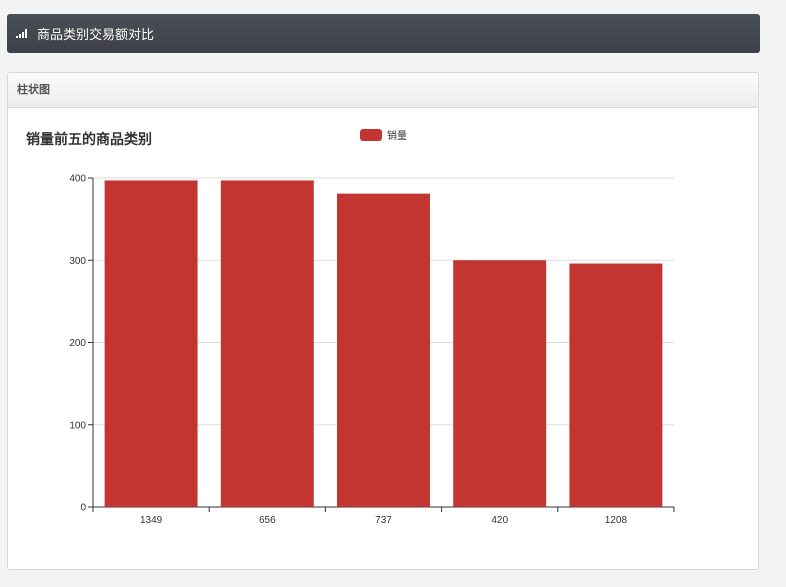 The width and height of the screenshot is (786, 587). Describe the element at coordinates (616, 520) in the screenshot. I see `x-tick-label: 1208` at that location.